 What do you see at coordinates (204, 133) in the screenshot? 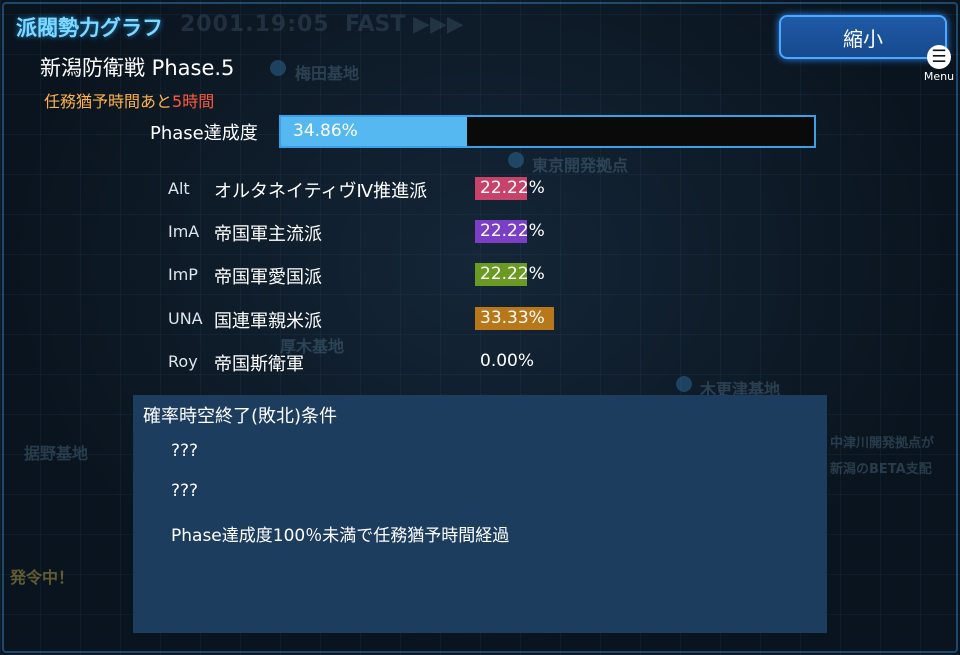
I see `phase-label: Phase達成度` at bounding box center [204, 133].